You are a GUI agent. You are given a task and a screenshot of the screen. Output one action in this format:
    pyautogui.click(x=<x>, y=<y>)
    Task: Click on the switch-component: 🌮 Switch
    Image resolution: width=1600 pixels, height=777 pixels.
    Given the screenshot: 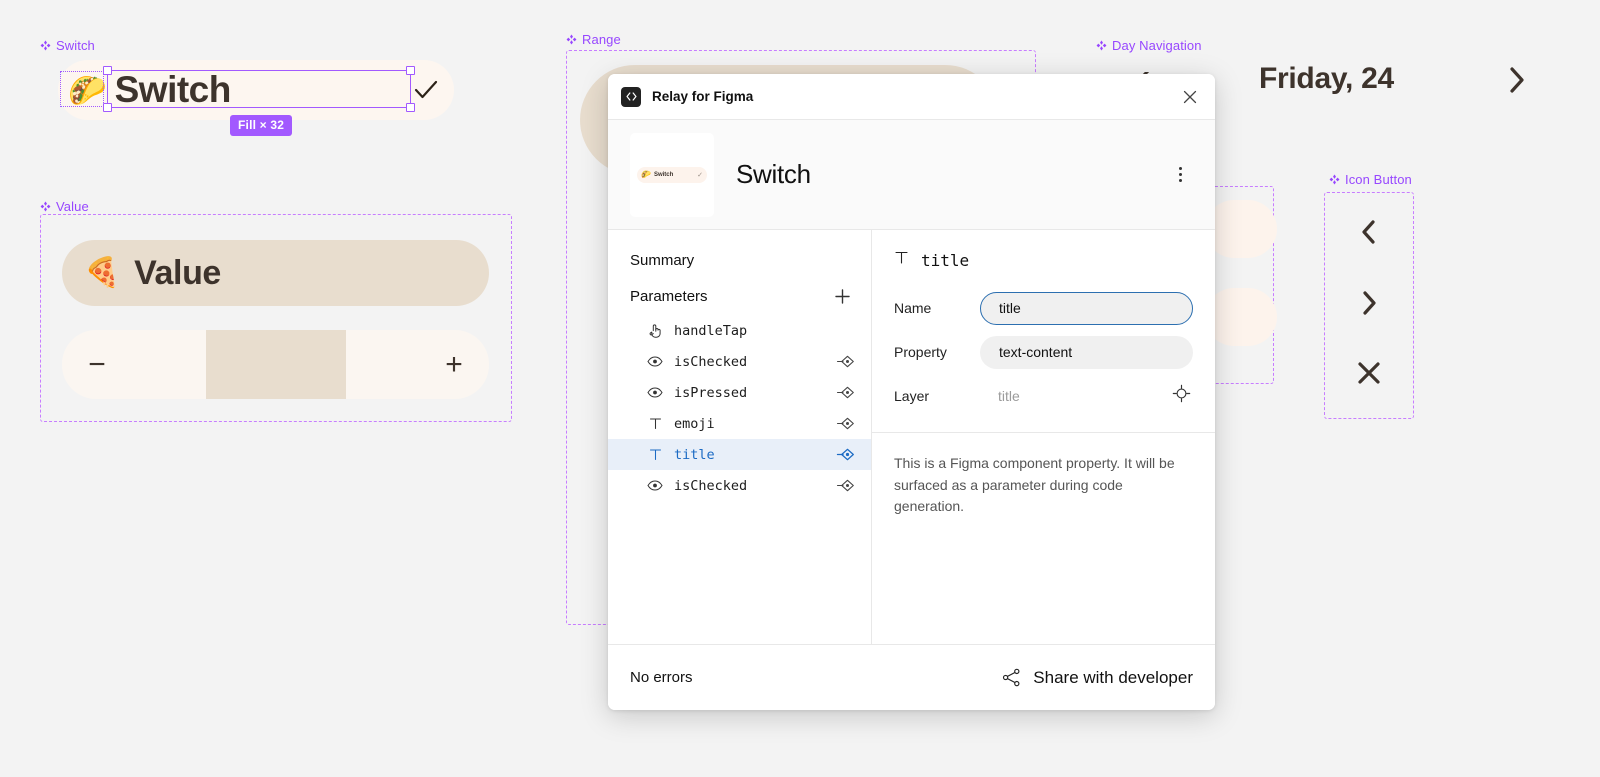 What is the action you would take?
    pyautogui.click(x=256, y=90)
    